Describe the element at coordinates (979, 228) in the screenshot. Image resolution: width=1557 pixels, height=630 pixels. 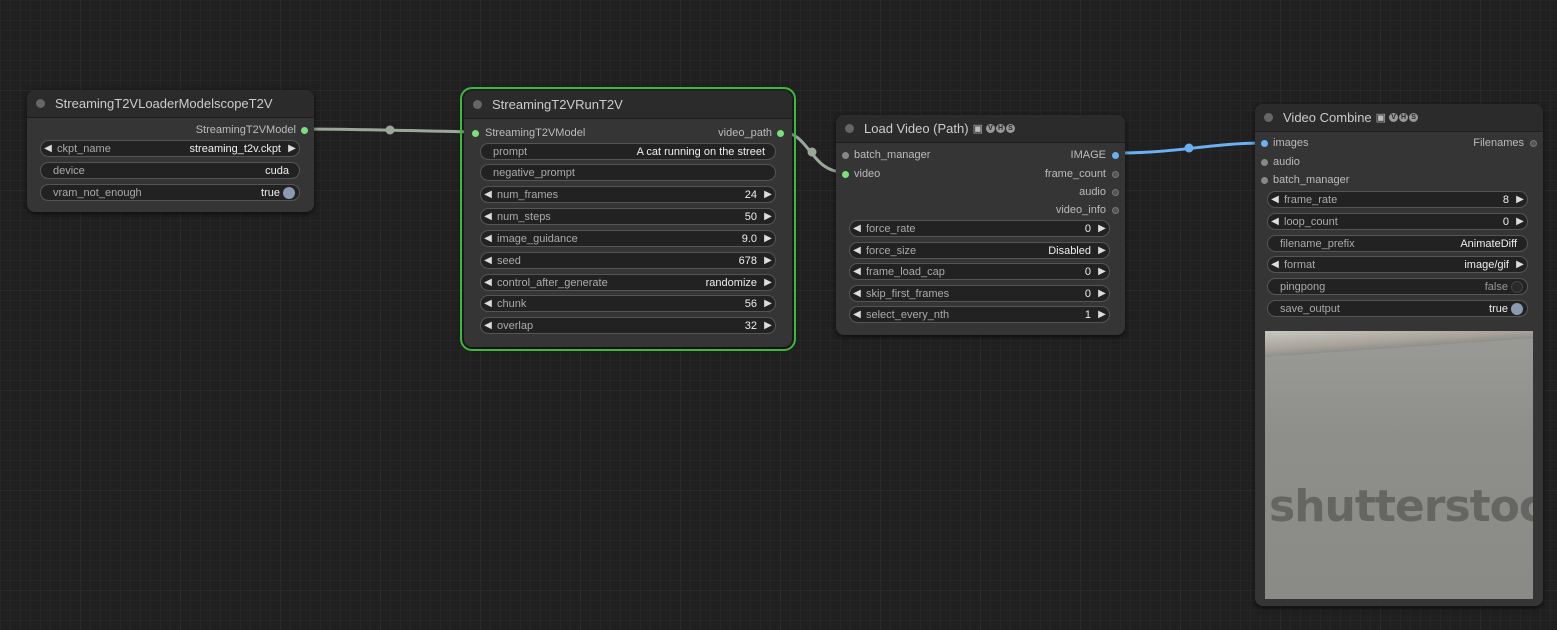
I see `widget-force-rate: ◀ force_rate 0 ▶` at that location.